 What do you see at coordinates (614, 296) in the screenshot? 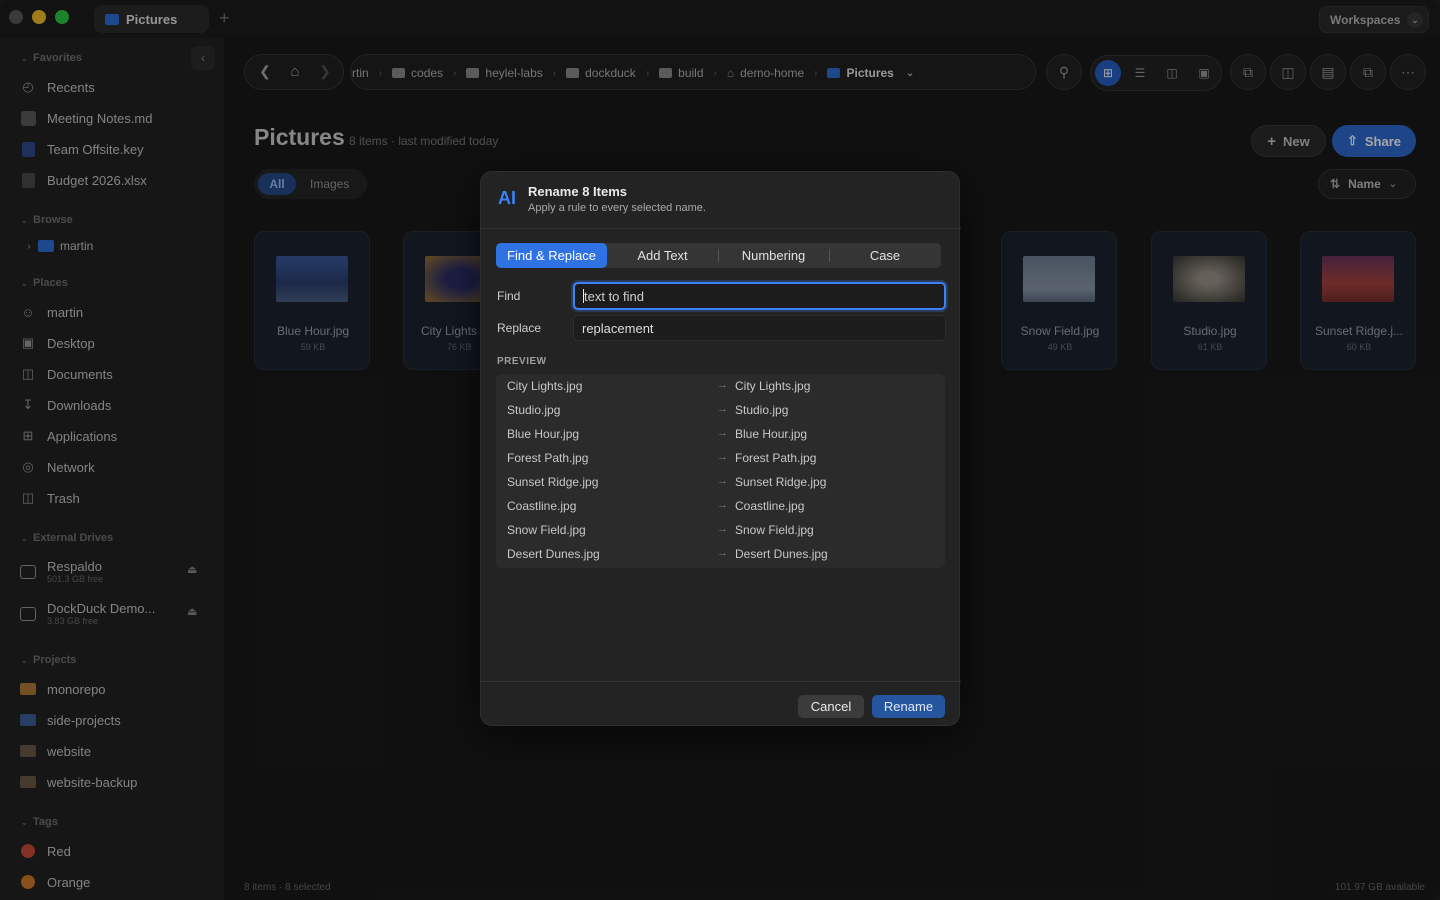
I see `find-placeholder: text to find` at bounding box center [614, 296].